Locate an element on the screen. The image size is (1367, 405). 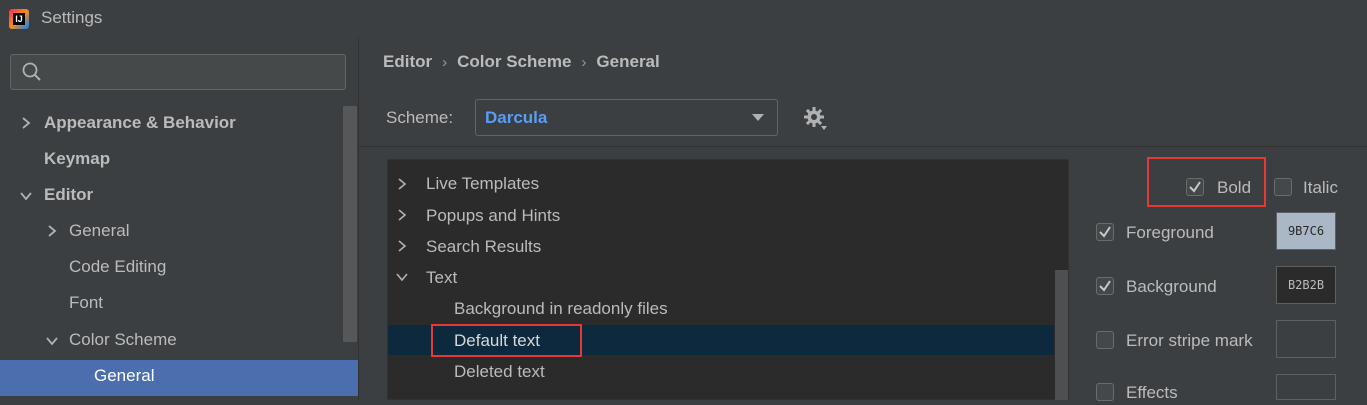
tree-item-popups-hints: Popups and Hints is located at coordinates (493, 215).